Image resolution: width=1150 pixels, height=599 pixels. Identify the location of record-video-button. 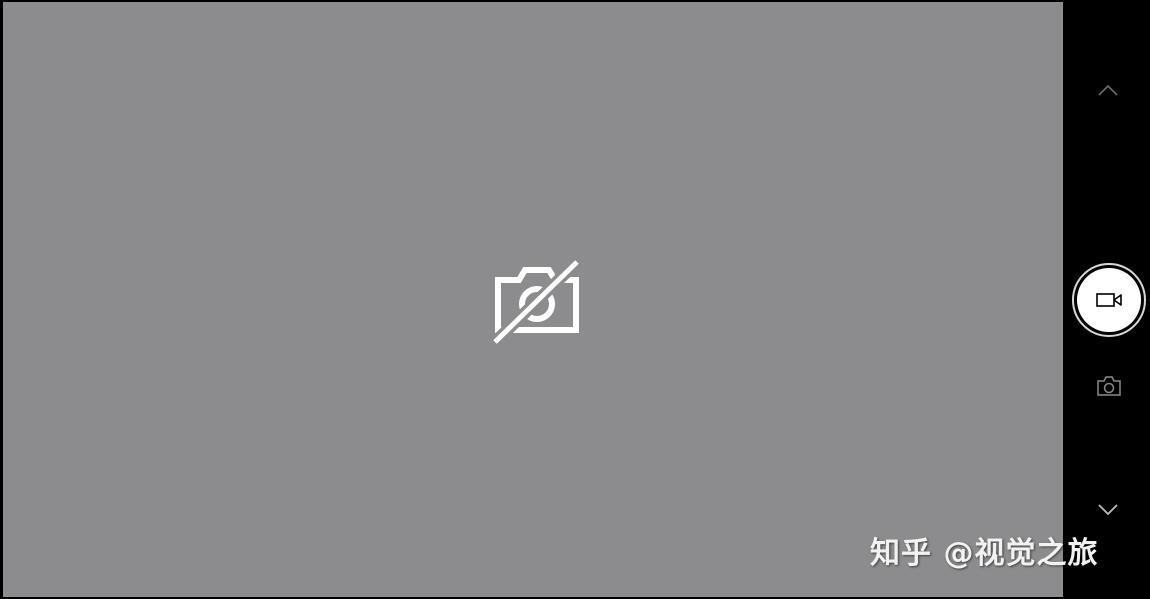
(1109, 300).